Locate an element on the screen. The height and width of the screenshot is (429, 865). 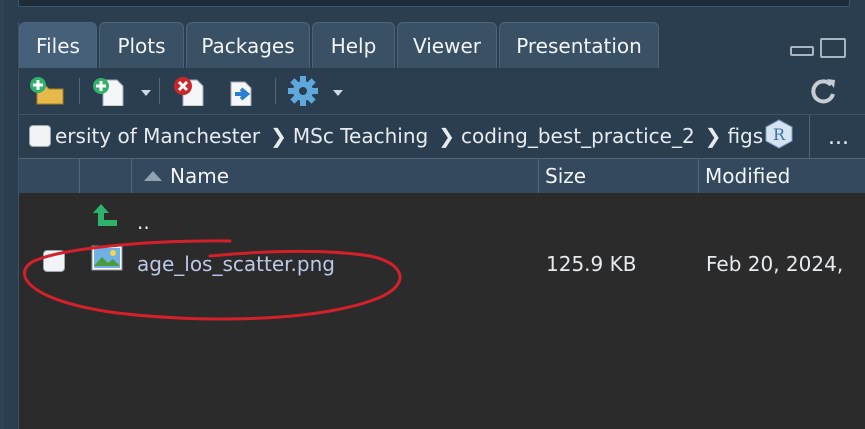
maximize-pane-button is located at coordinates (833, 48).